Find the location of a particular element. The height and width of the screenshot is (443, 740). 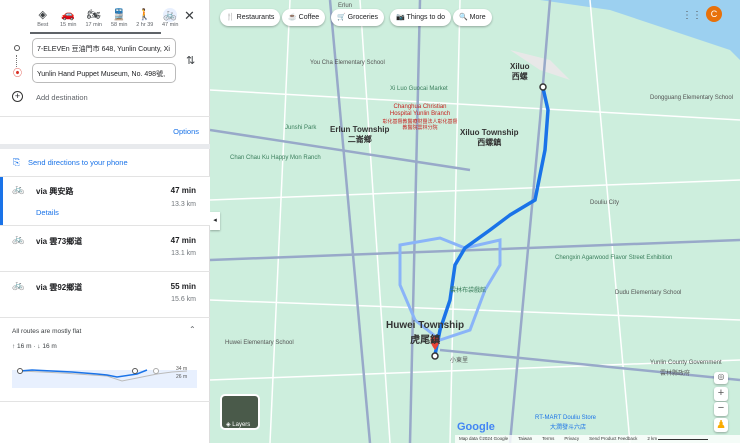

poi-puppet-museum: 雲林布袋戲館 is located at coordinates (468, 289).